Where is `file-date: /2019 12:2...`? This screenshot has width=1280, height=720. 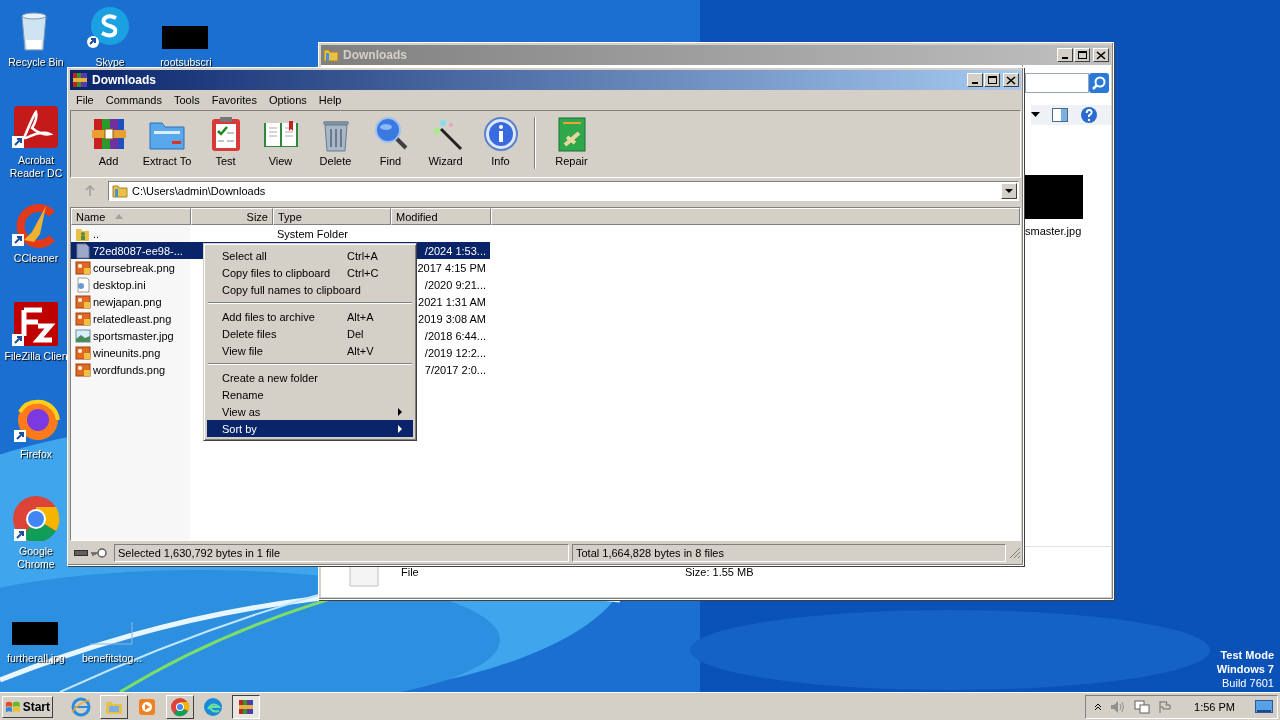 file-date: /2019 12:2... is located at coordinates (455, 352).